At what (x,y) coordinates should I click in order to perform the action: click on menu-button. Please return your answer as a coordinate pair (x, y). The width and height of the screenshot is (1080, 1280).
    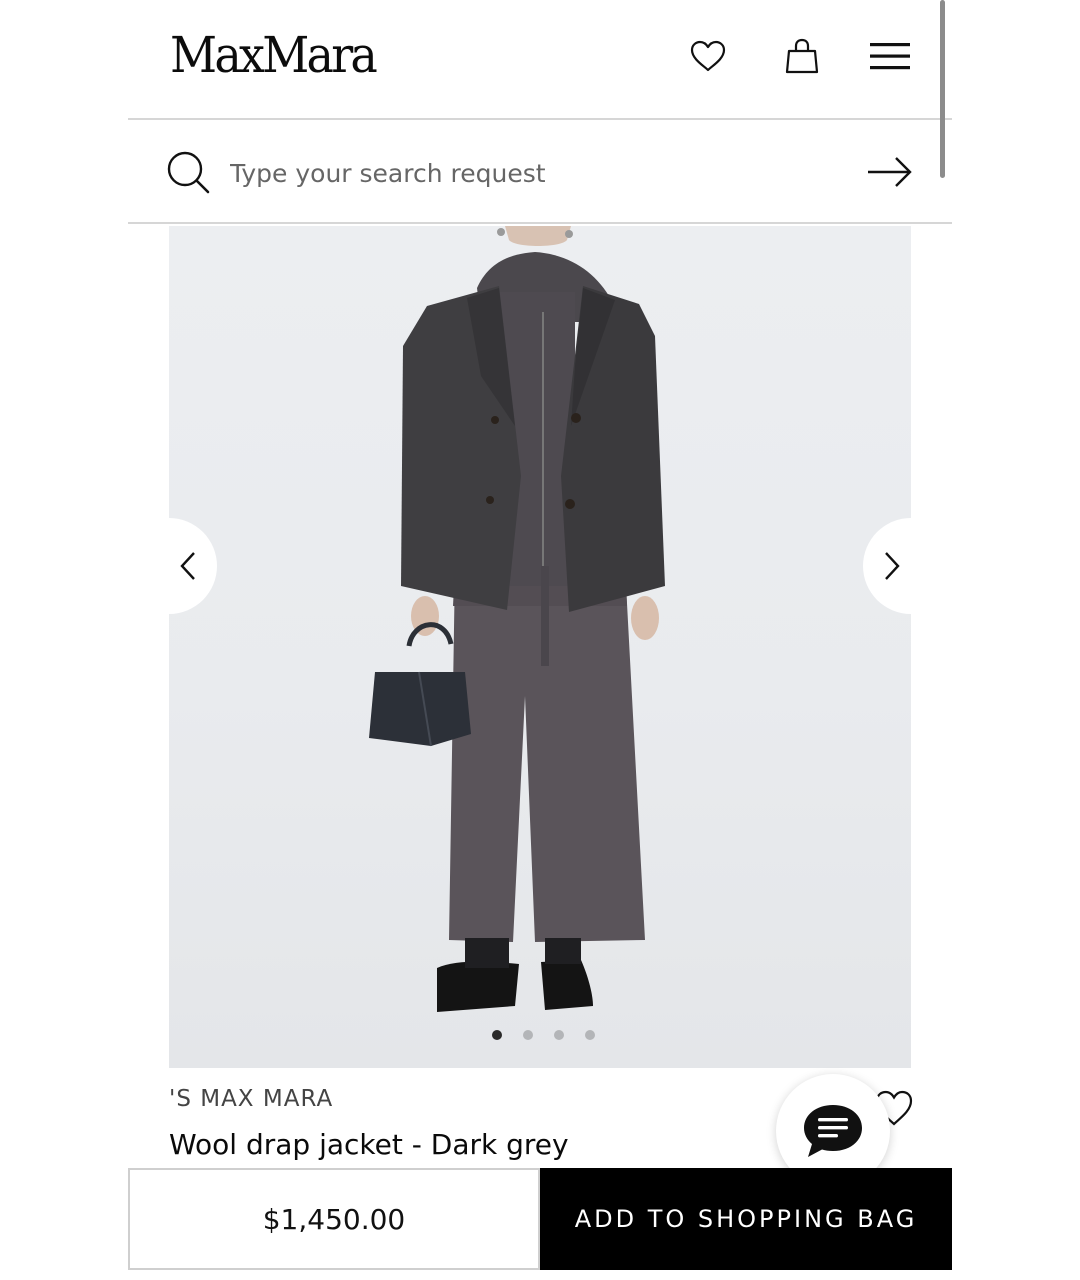
    Looking at the image, I should click on (890, 56).